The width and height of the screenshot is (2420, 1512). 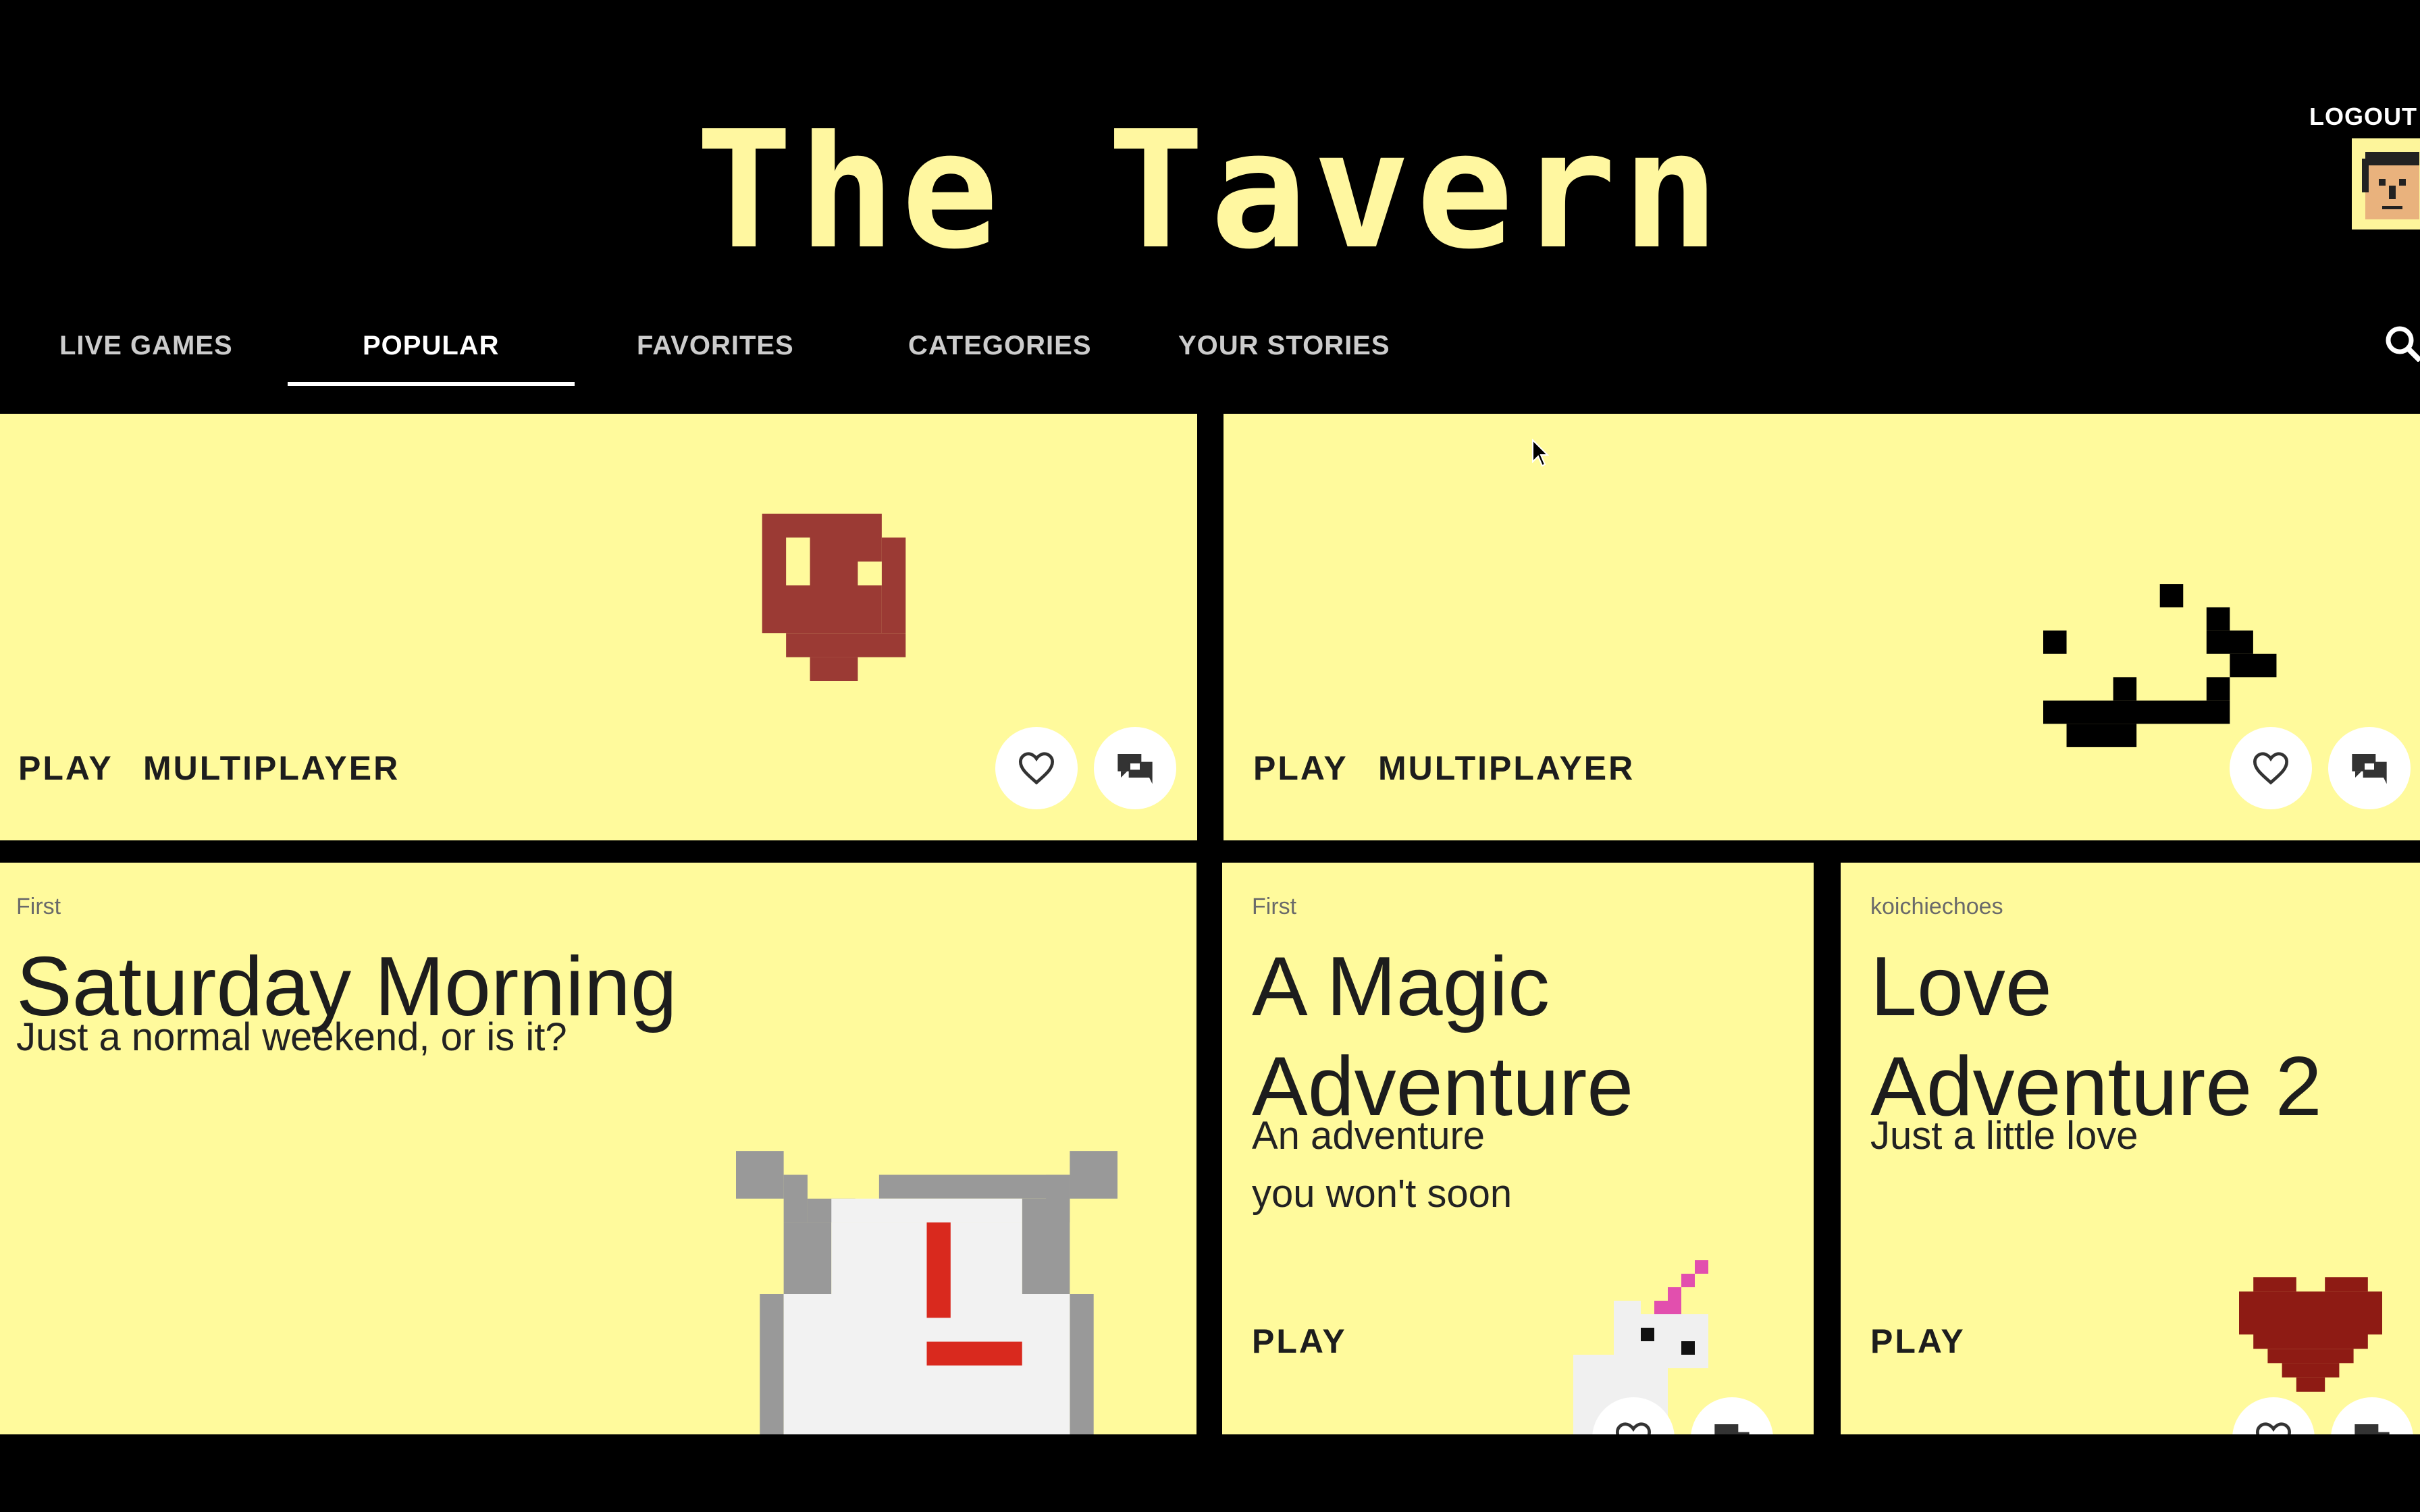 What do you see at coordinates (2310, 1334) in the screenshot?
I see `pixel-art-heart` at bounding box center [2310, 1334].